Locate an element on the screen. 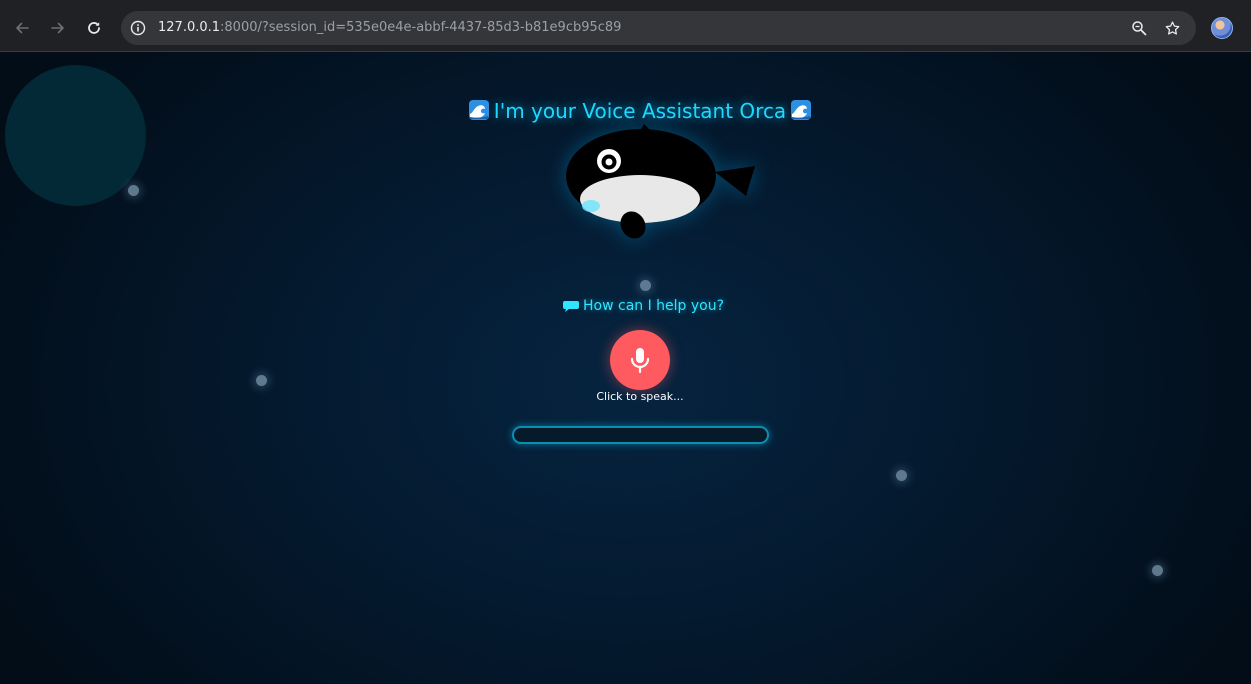 This screenshot has height=684, width=1251. profile-avatar is located at coordinates (1222, 28).